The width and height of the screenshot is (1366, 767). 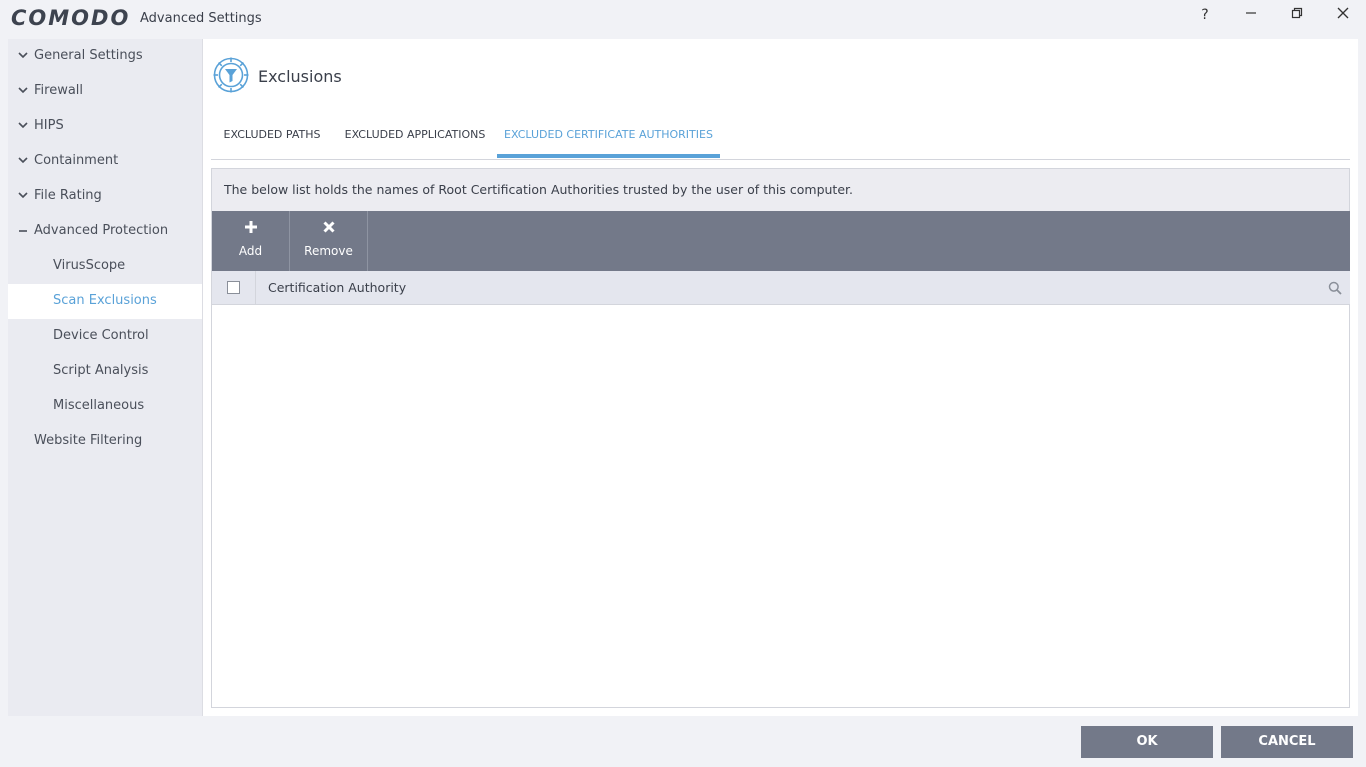 What do you see at coordinates (59, 90) in the screenshot?
I see `sidebar-item-label: Firewall` at bounding box center [59, 90].